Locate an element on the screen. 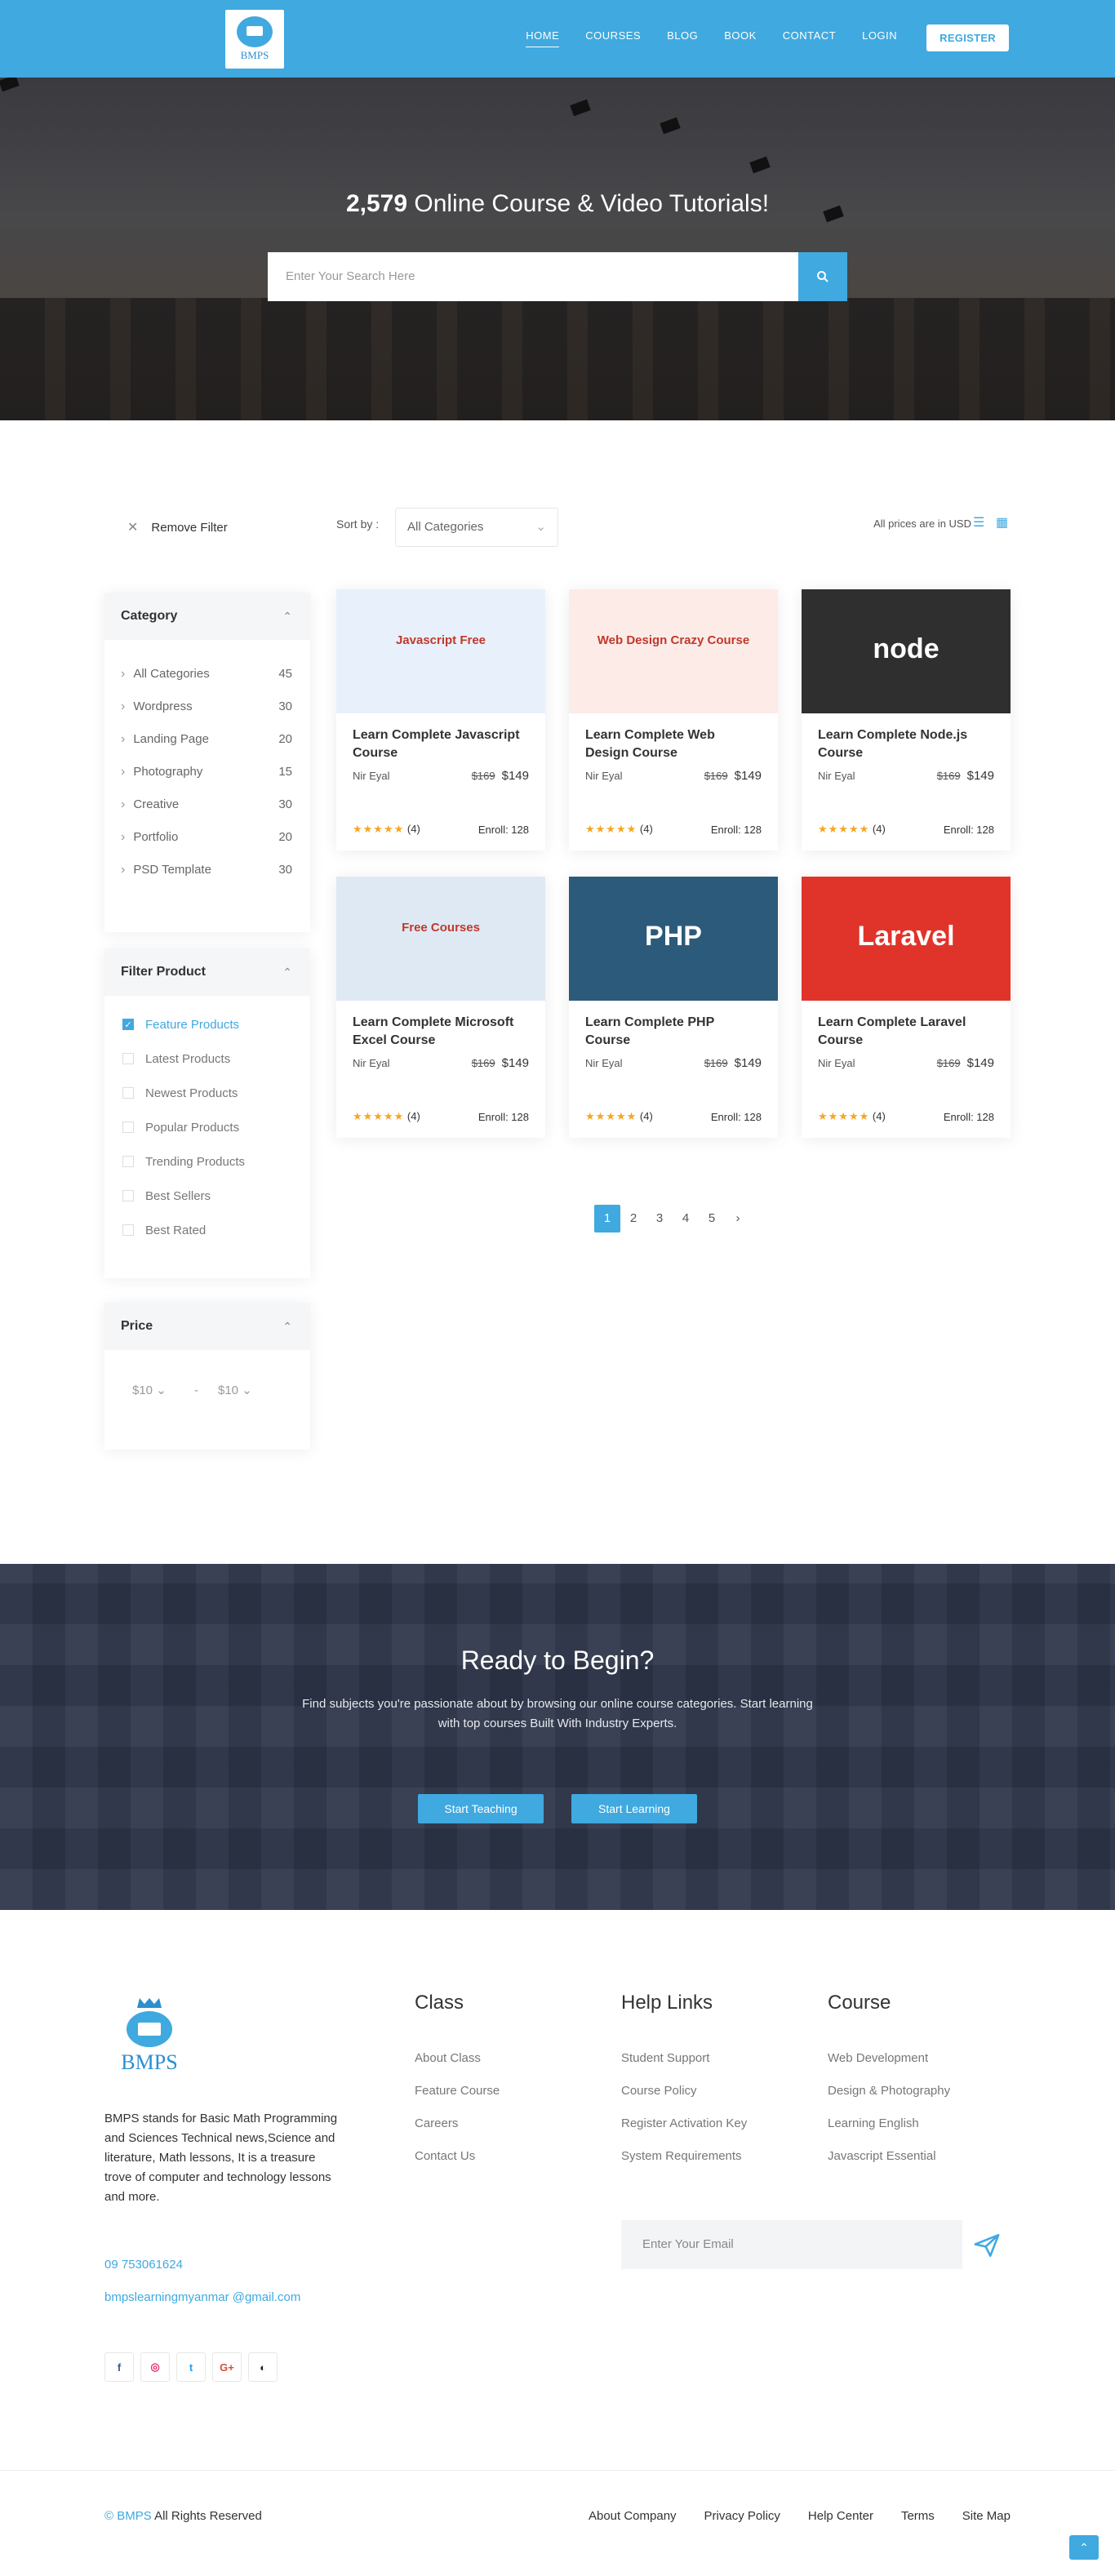 The width and height of the screenshot is (1115, 2576). github-icon: ◐ is located at coordinates (263, 2367).